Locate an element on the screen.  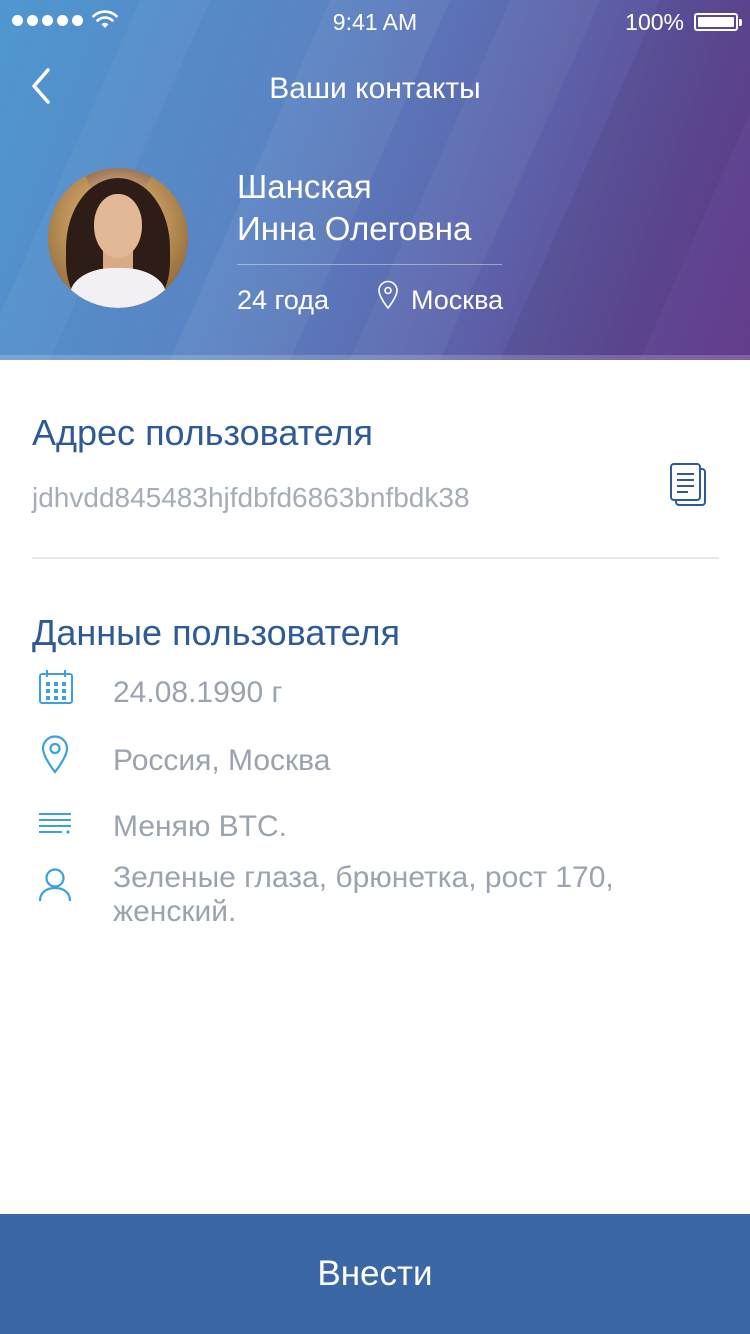
avatar is located at coordinates (118, 238).